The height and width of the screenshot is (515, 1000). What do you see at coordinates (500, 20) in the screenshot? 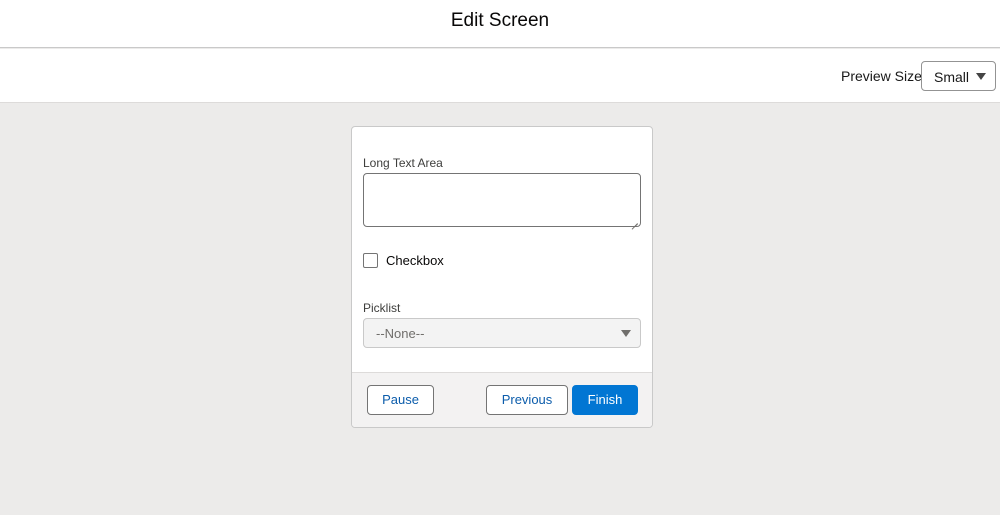
I see `page-title: Edit Screen` at bounding box center [500, 20].